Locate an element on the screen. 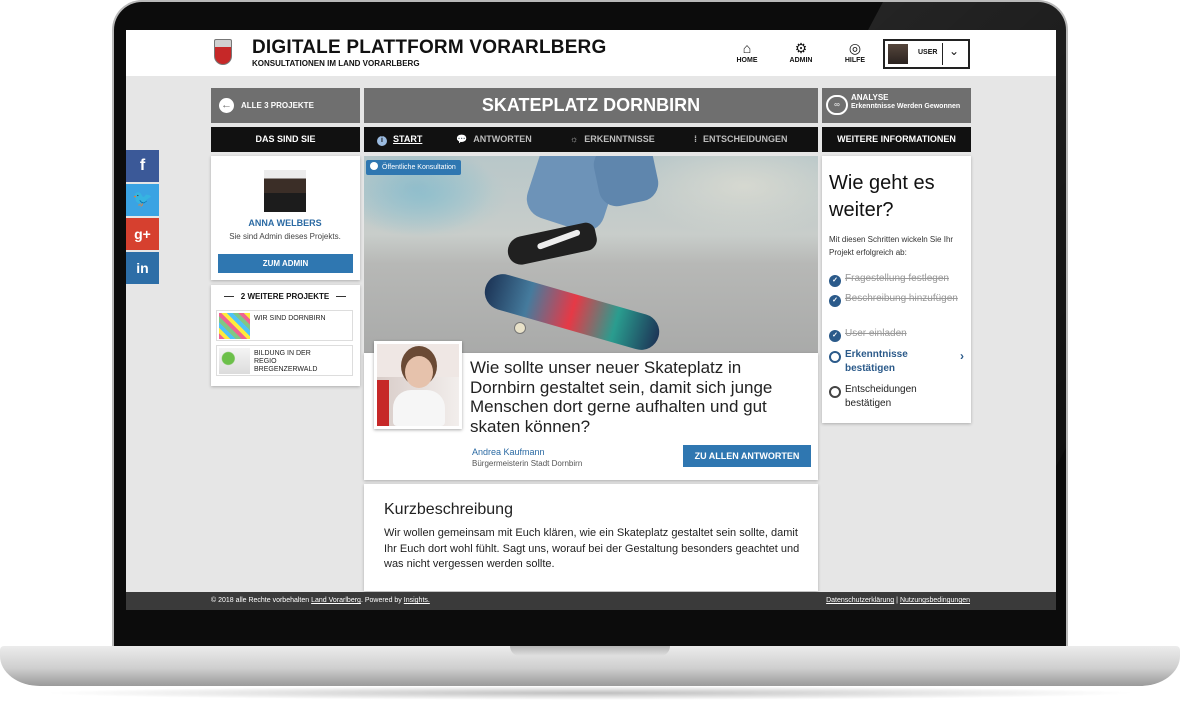  chevron-right-icon: › is located at coordinates (962, 356).